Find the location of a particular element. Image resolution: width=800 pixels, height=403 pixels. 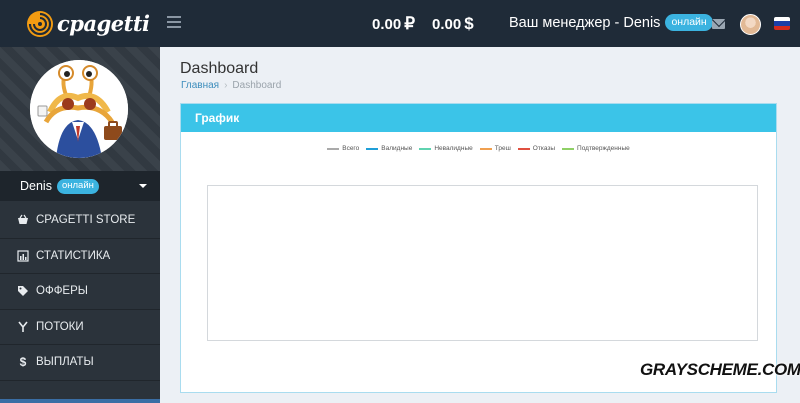

sidebar-item-label: СТАТИСТИКА is located at coordinates (73, 255).